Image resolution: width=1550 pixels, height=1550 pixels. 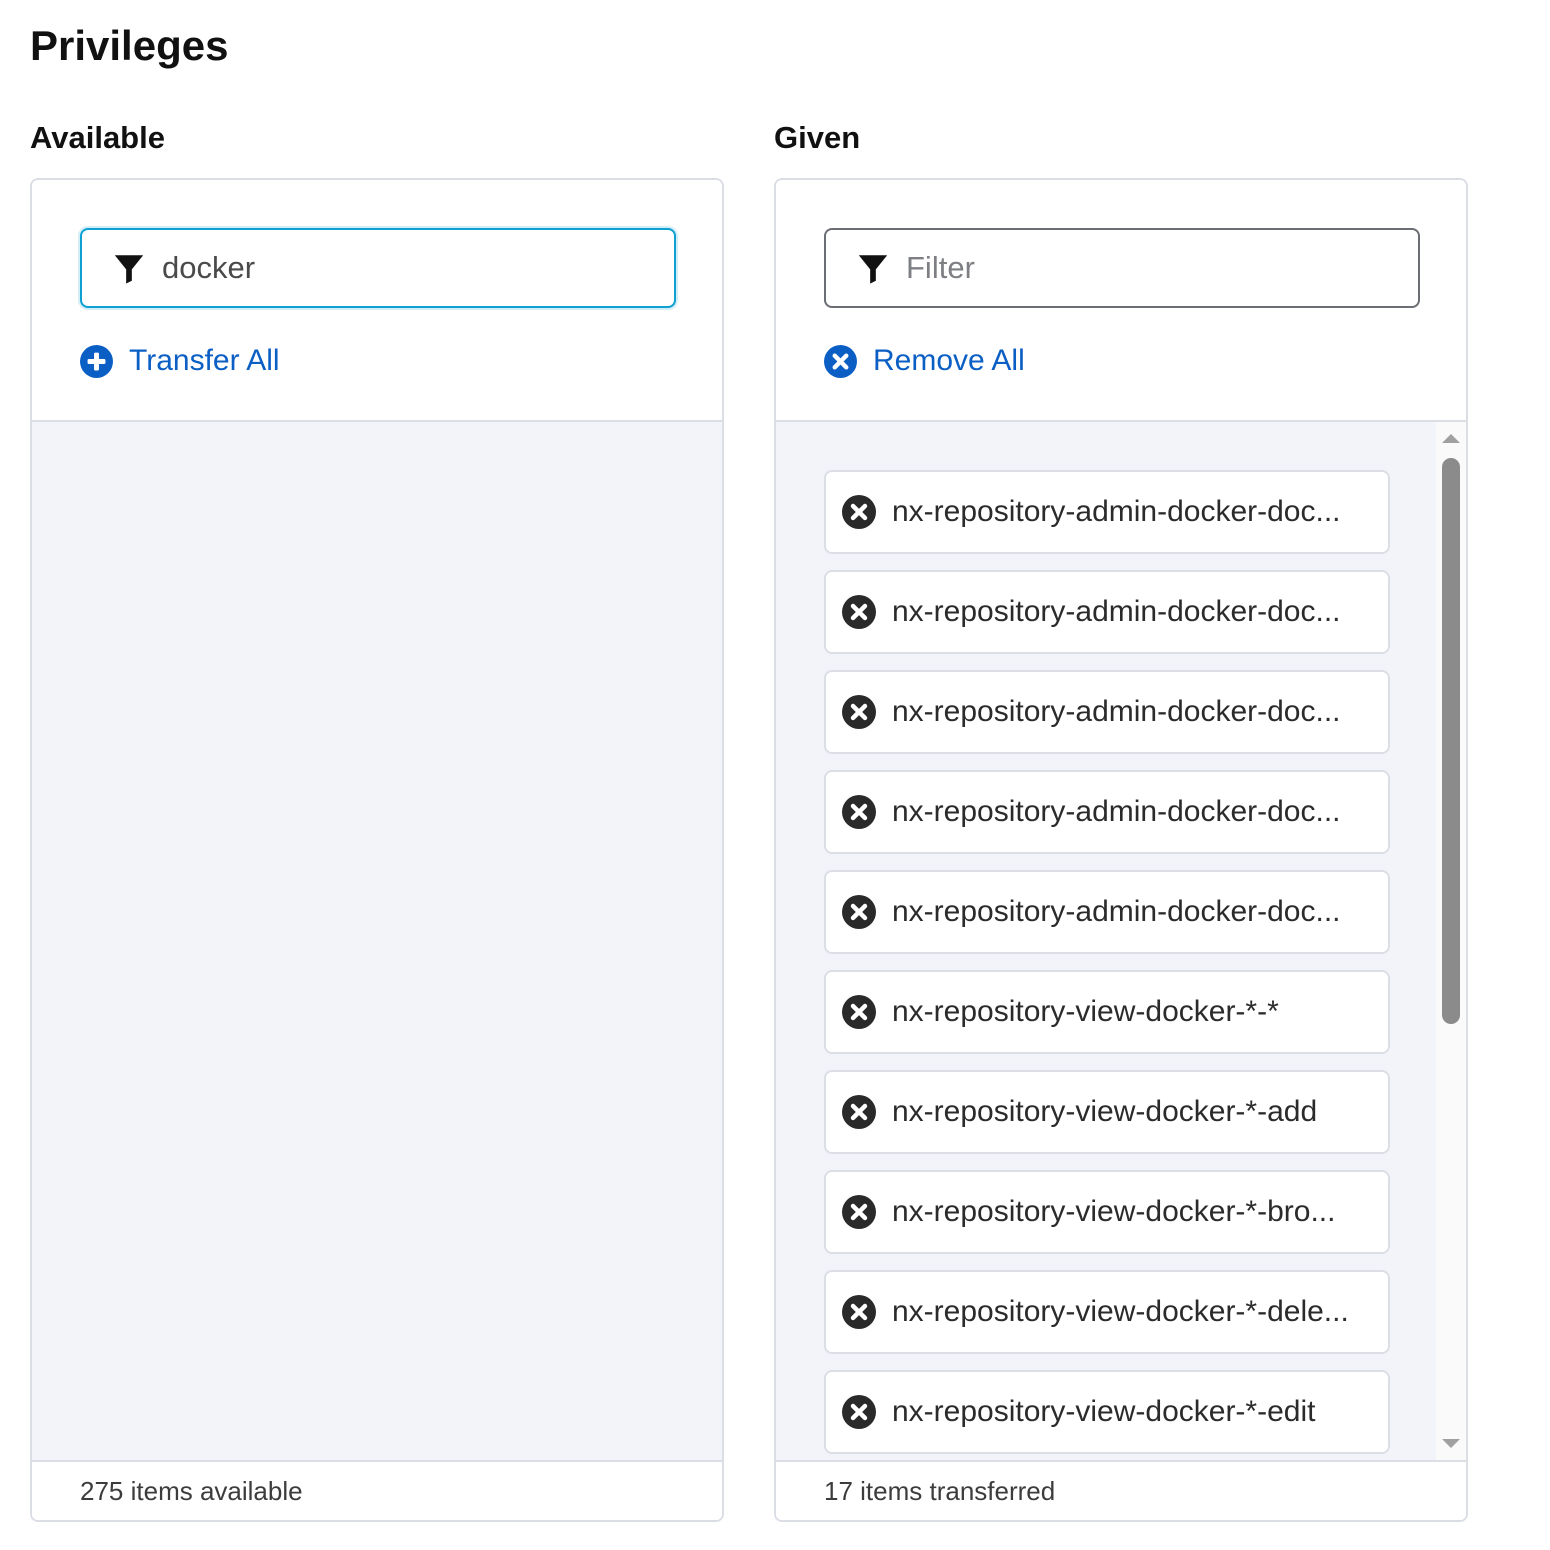 What do you see at coordinates (204, 360) in the screenshot?
I see `transfer-all-label: Transfer All` at bounding box center [204, 360].